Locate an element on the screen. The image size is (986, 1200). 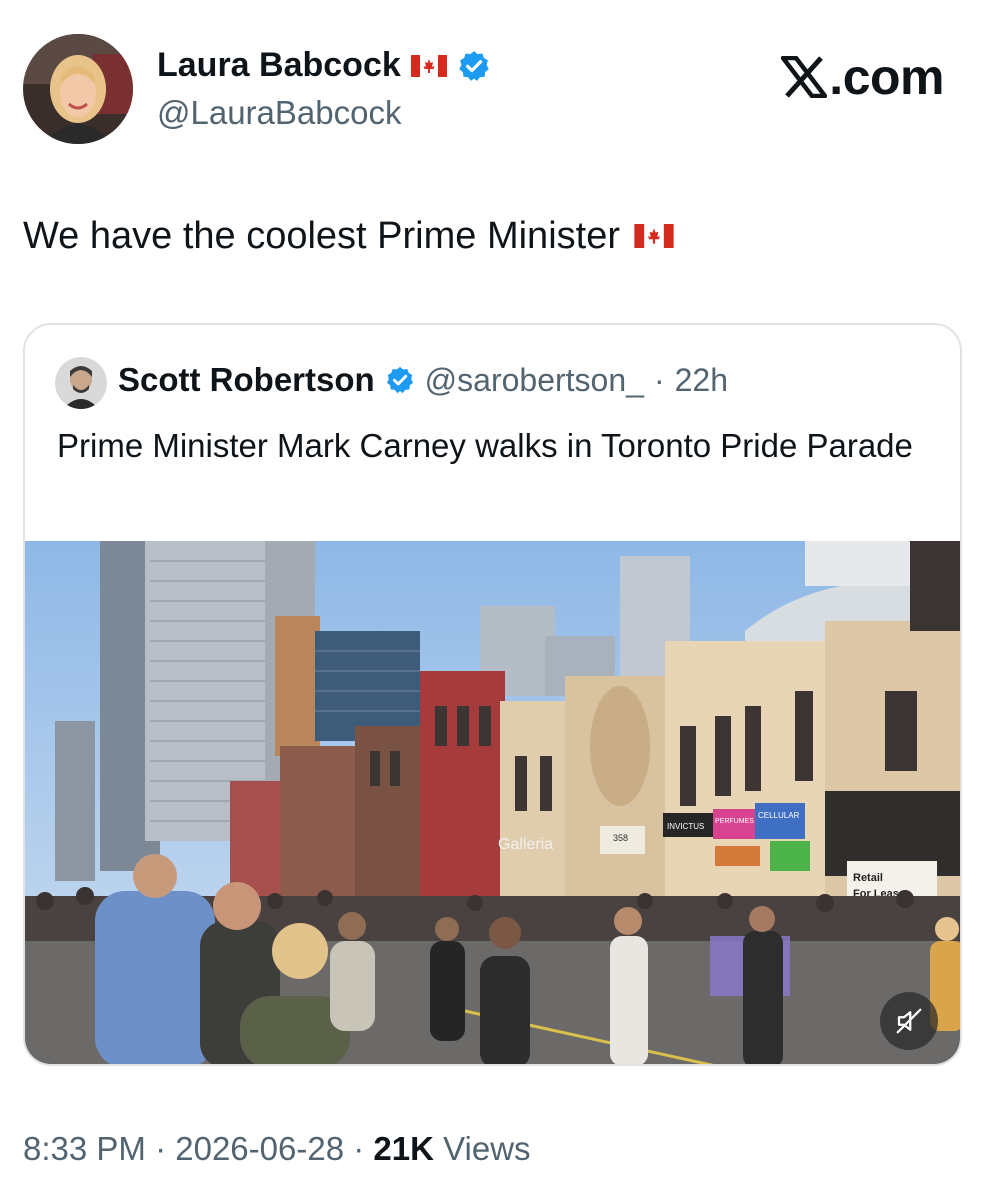
speaker-muted-icon is located at coordinates (909, 1021).